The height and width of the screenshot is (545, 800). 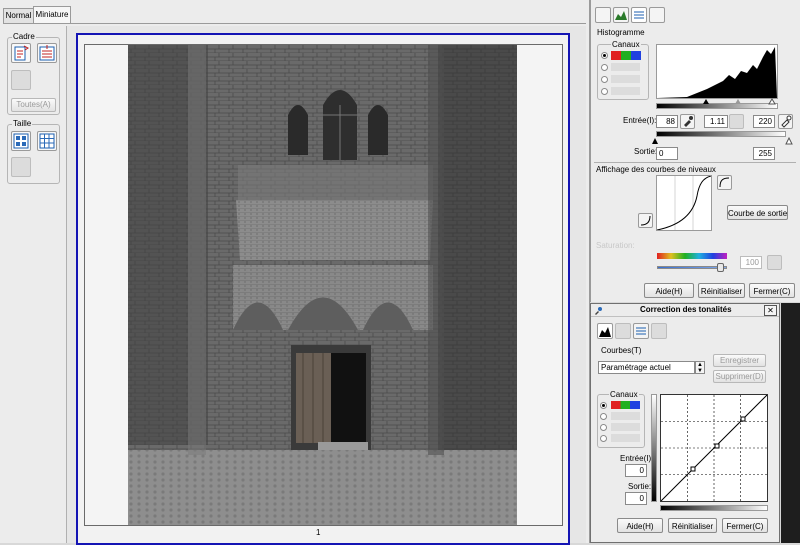 I want to click on channel-rgb-swatch, so click(x=626, y=55).